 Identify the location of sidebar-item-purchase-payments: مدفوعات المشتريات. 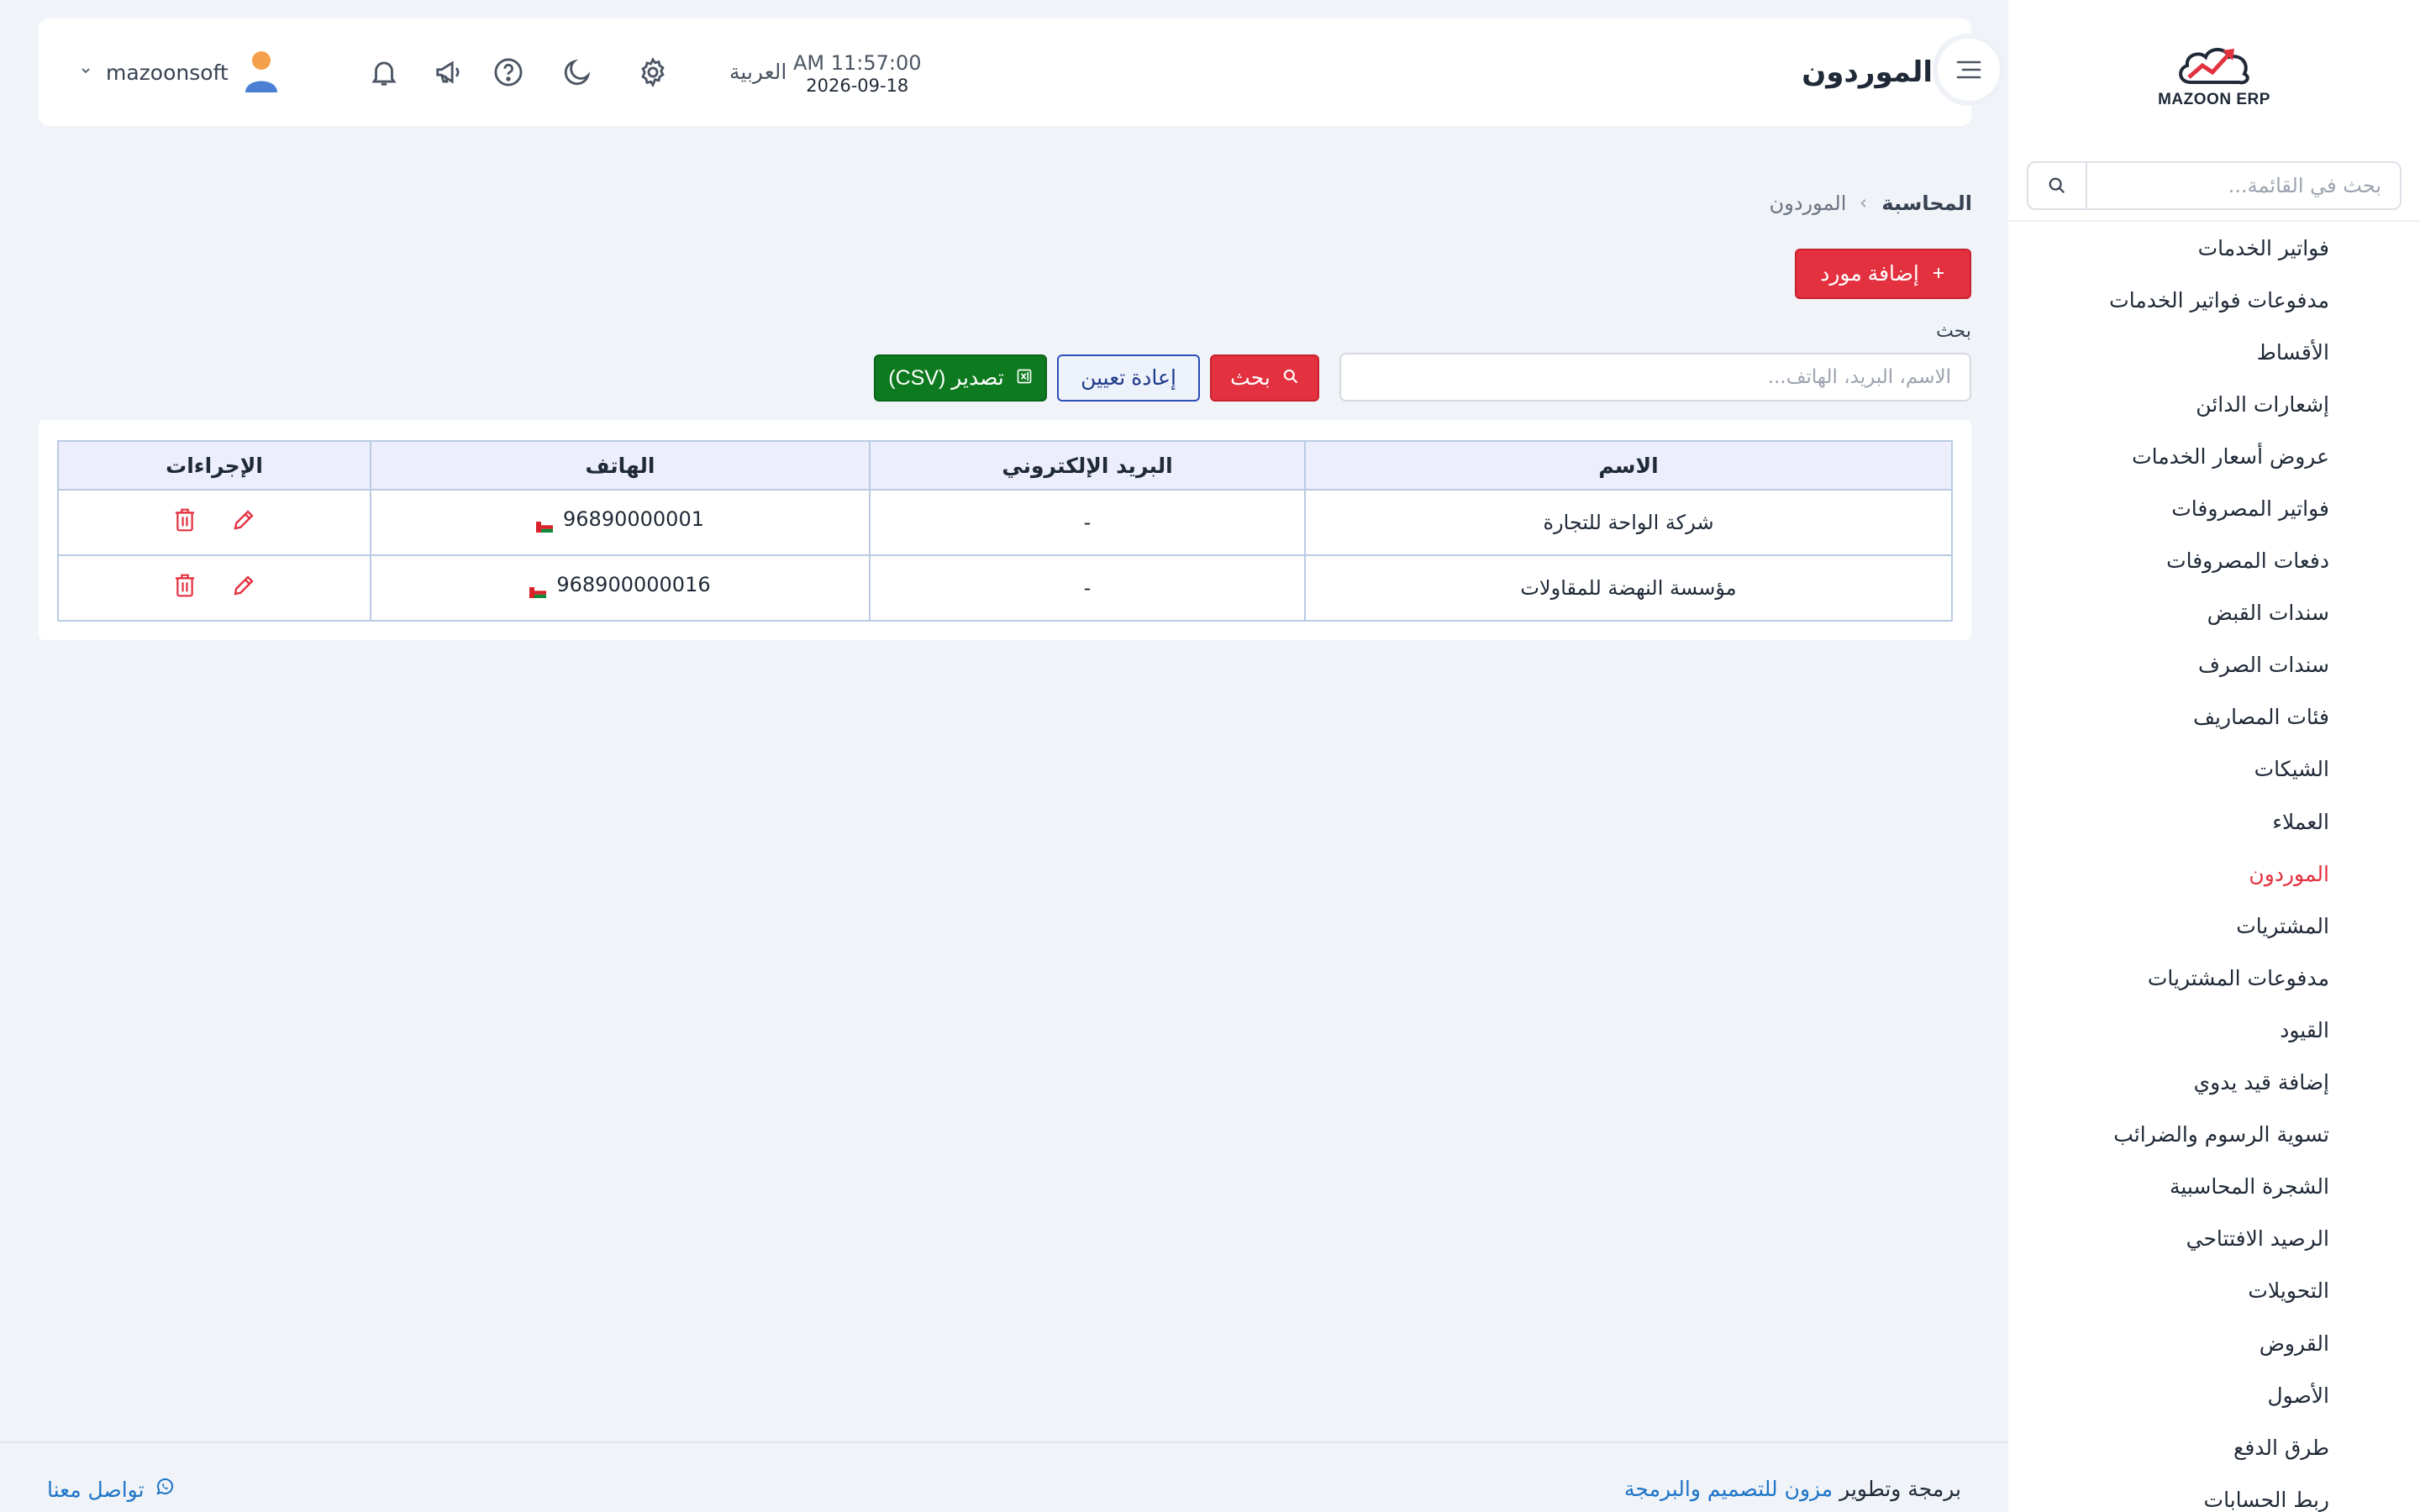
(2214, 978).